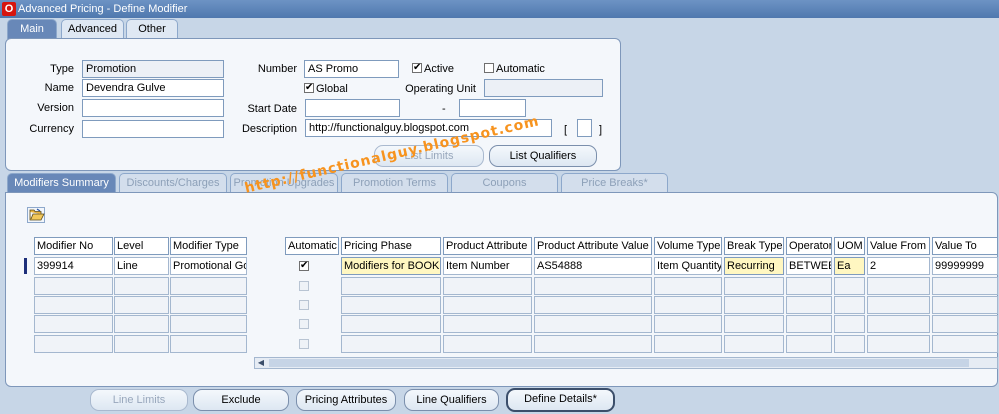  Describe the element at coordinates (849, 266) in the screenshot. I see `cell-uom: Ea` at that location.